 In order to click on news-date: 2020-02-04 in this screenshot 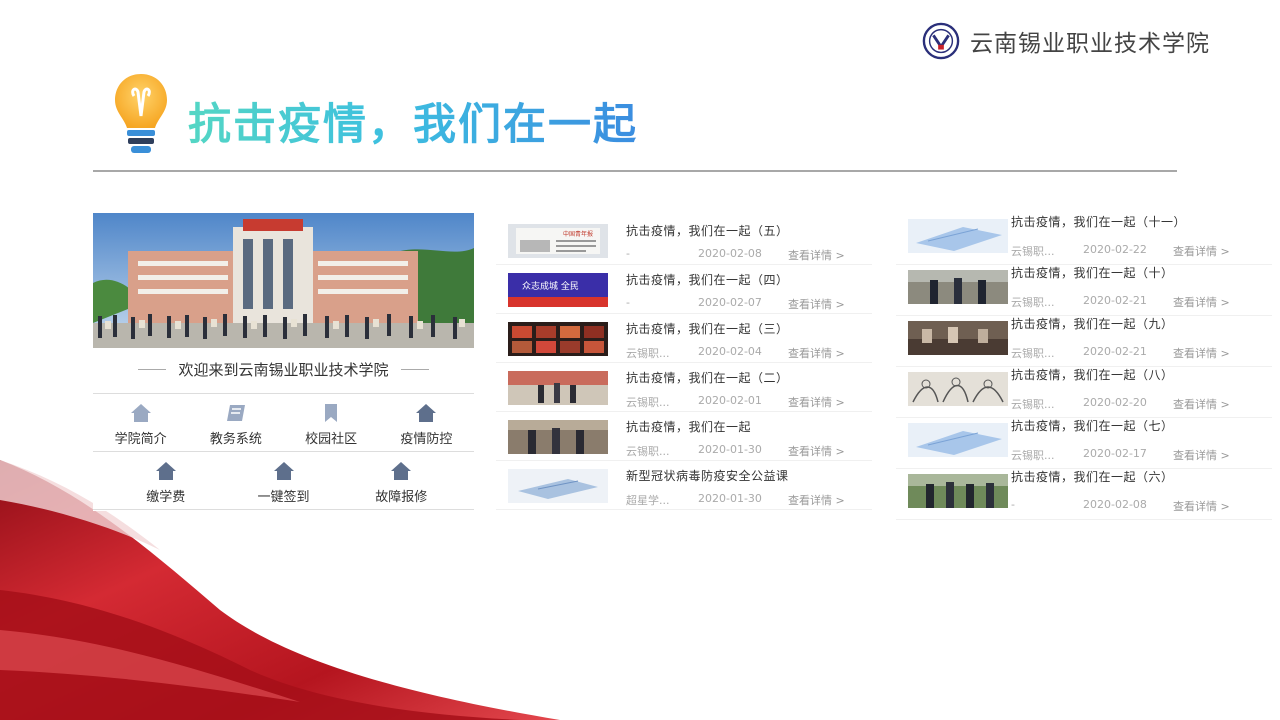, I will do `click(730, 351)`.